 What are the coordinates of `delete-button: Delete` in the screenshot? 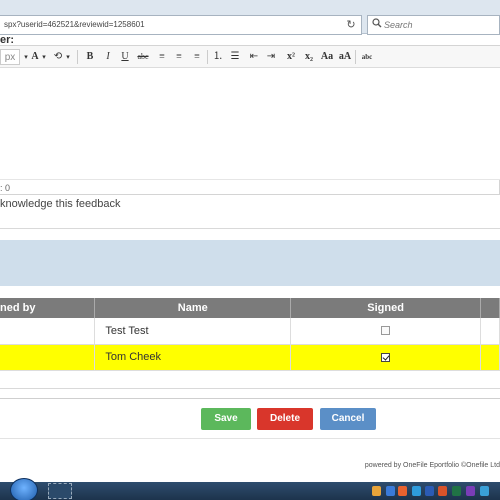 It's located at (285, 419).